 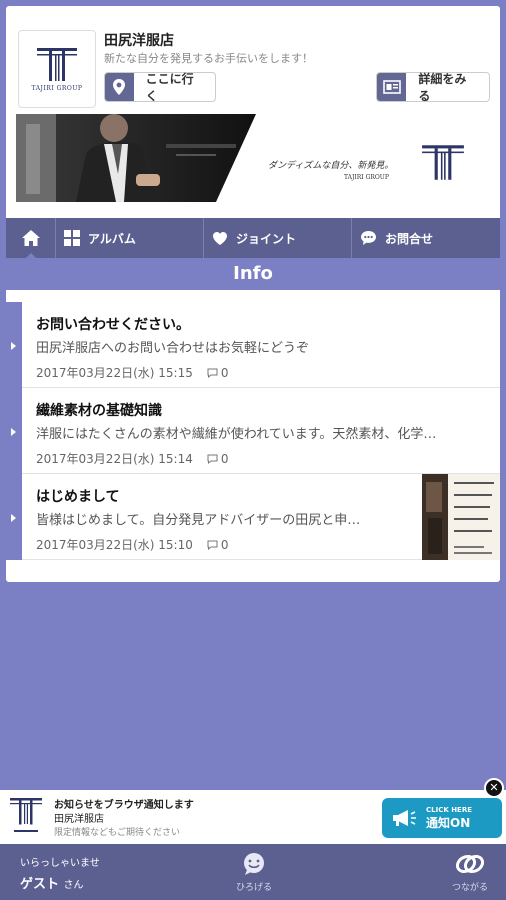 I want to click on user-suffix: さん, so click(x=73, y=885).